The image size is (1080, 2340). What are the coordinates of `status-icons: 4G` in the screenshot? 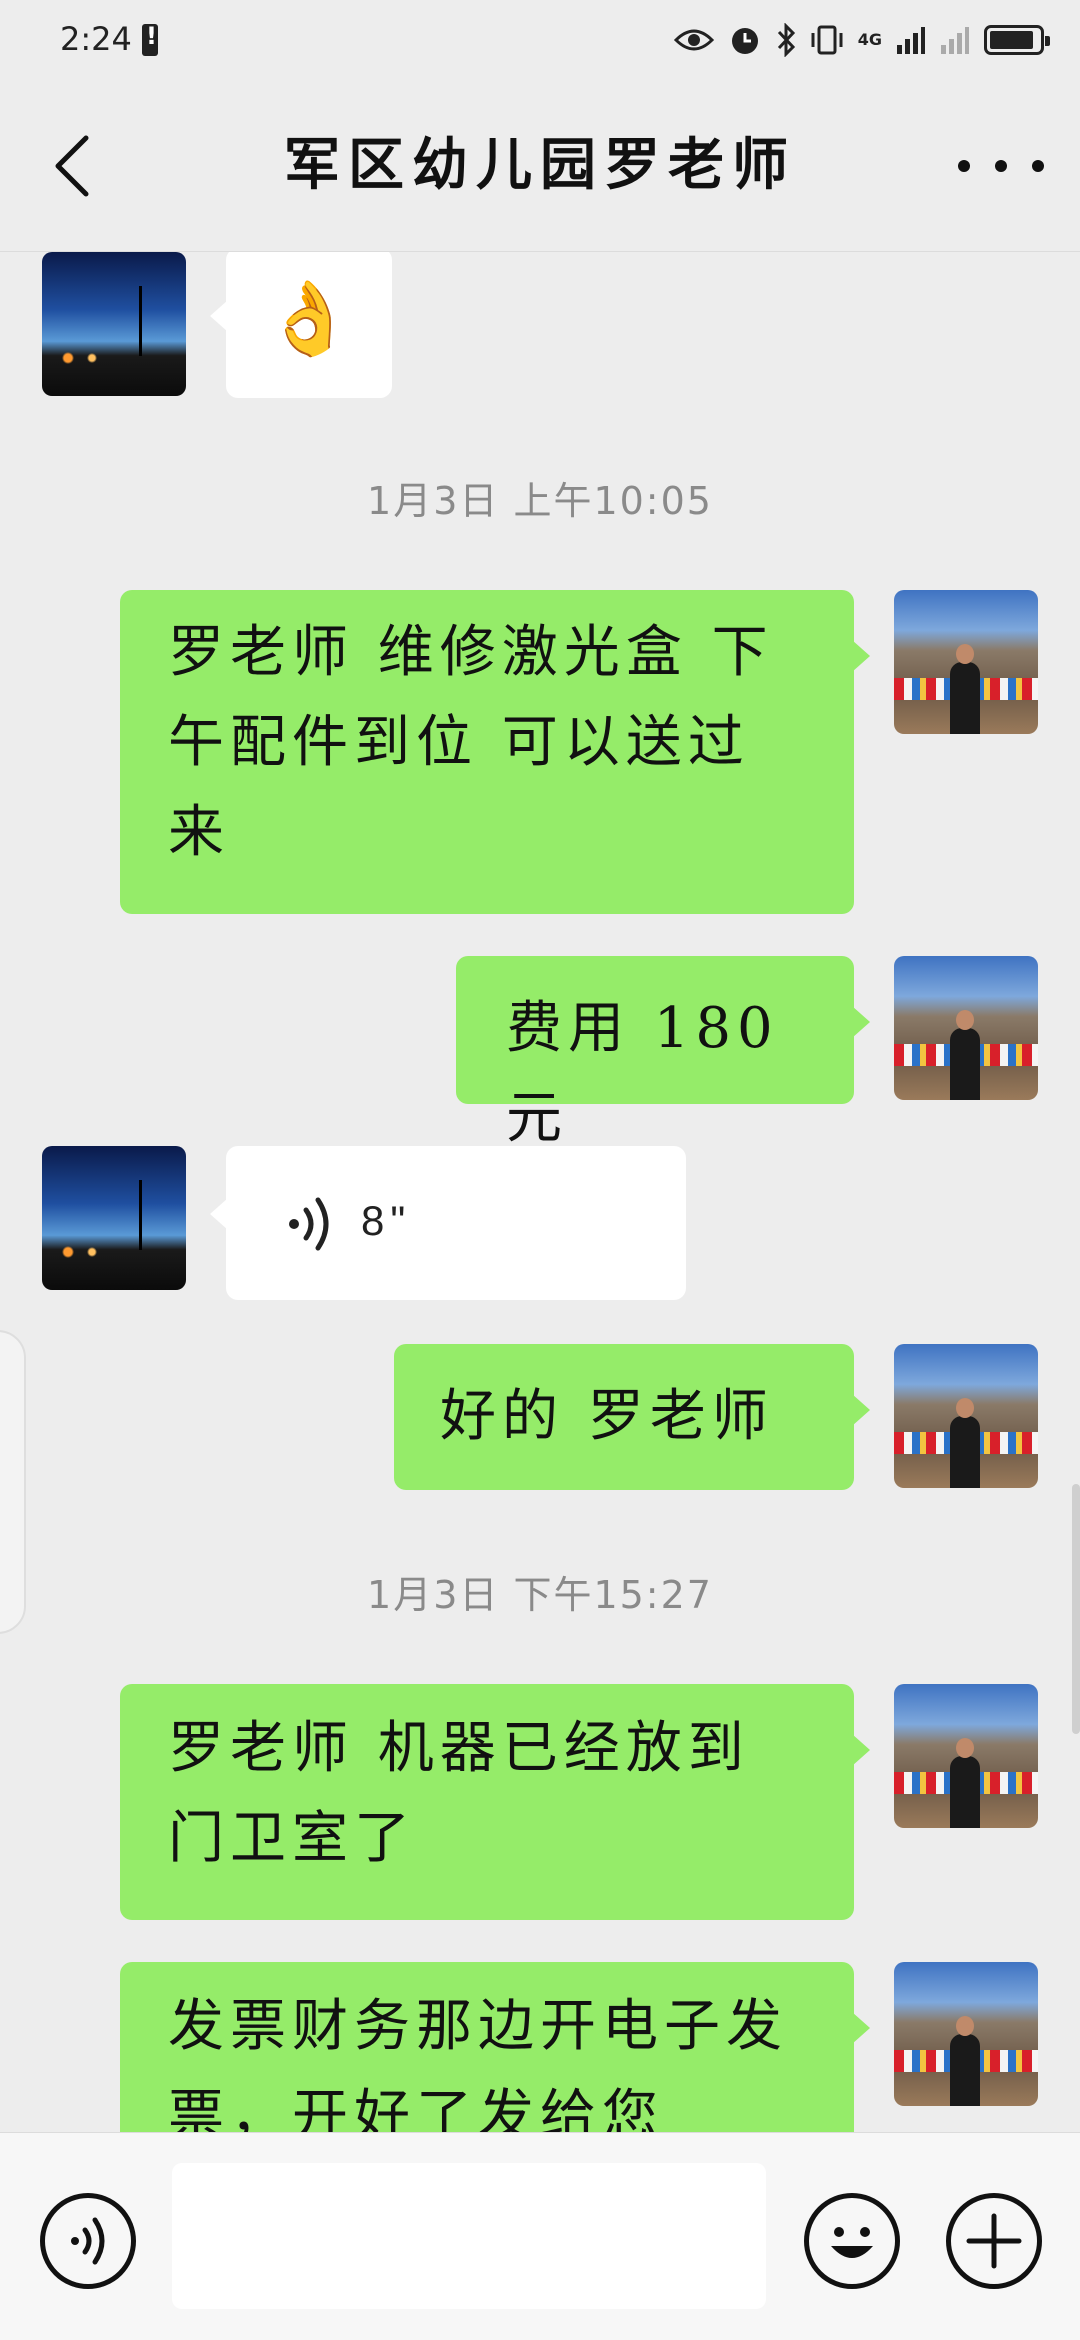 It's located at (861, 40).